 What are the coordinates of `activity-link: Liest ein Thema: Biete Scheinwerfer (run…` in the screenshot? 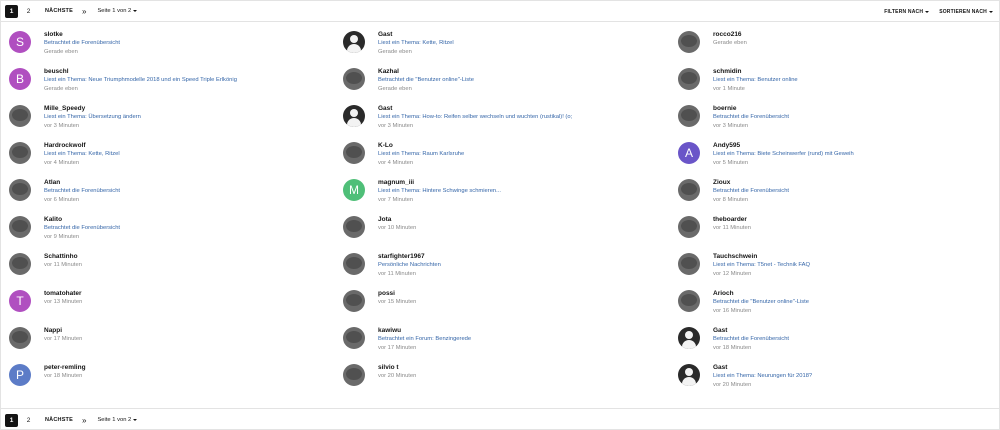 It's located at (856, 154).